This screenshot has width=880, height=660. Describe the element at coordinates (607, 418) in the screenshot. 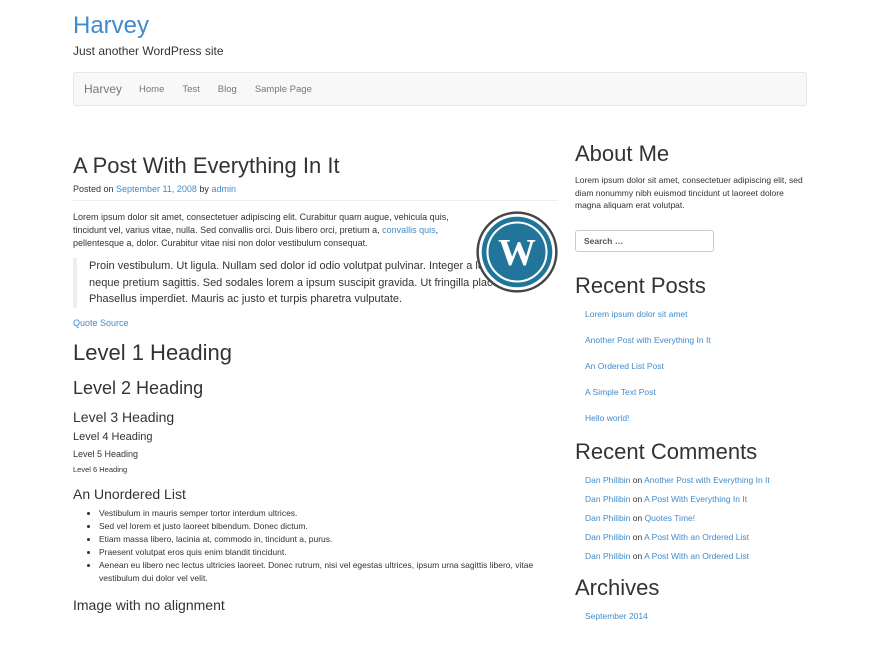

I see `recent-post-link: Hello world!` at that location.